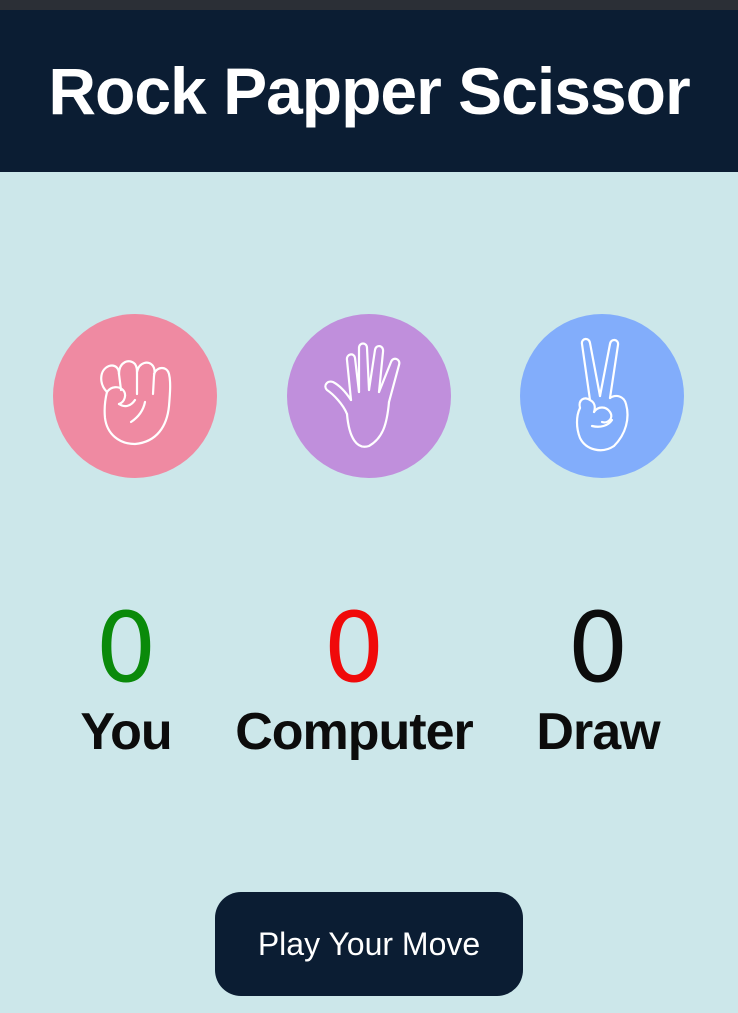 Image resolution: width=738 pixels, height=1013 pixels. What do you see at coordinates (598, 648) in the screenshot?
I see `score-draw-value: 0` at bounding box center [598, 648].